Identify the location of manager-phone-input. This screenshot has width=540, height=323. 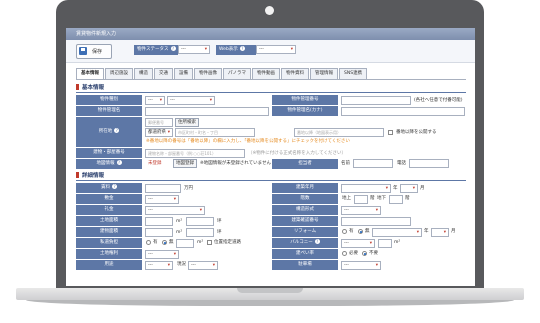
(429, 163).